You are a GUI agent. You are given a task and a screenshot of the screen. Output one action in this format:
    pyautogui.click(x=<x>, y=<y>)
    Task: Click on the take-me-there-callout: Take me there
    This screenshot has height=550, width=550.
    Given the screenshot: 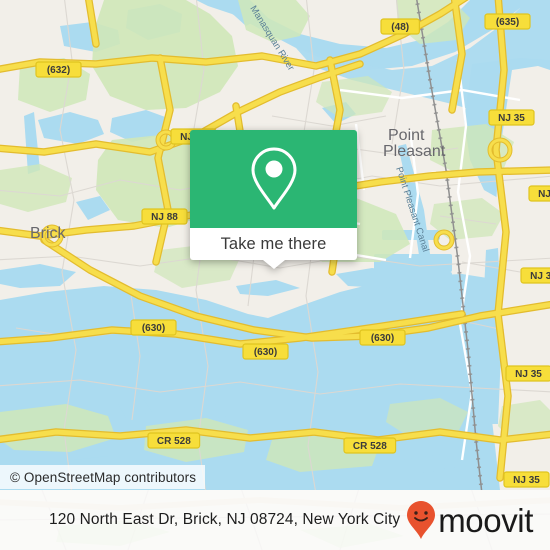 What is the action you would take?
    pyautogui.click(x=273, y=199)
    